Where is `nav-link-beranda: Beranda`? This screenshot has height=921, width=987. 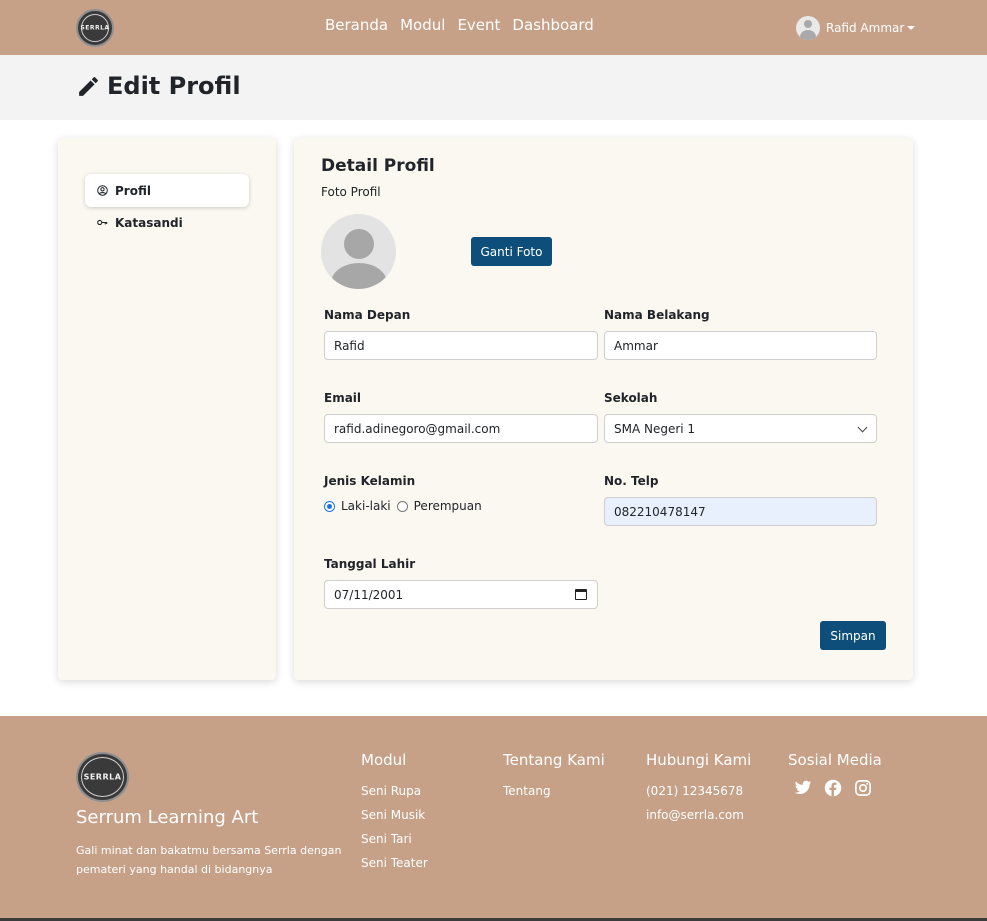
nav-link-beranda: Beranda is located at coordinates (356, 25).